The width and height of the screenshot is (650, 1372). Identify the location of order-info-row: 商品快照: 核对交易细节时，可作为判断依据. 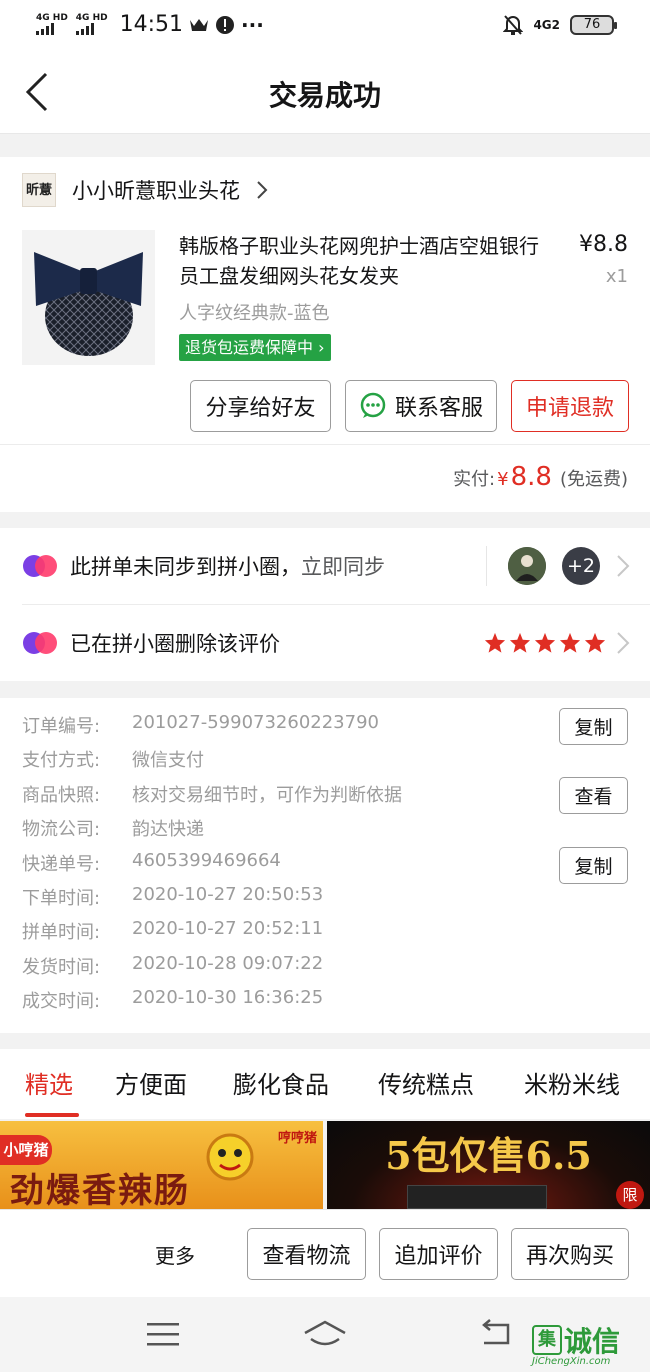
(212, 794).